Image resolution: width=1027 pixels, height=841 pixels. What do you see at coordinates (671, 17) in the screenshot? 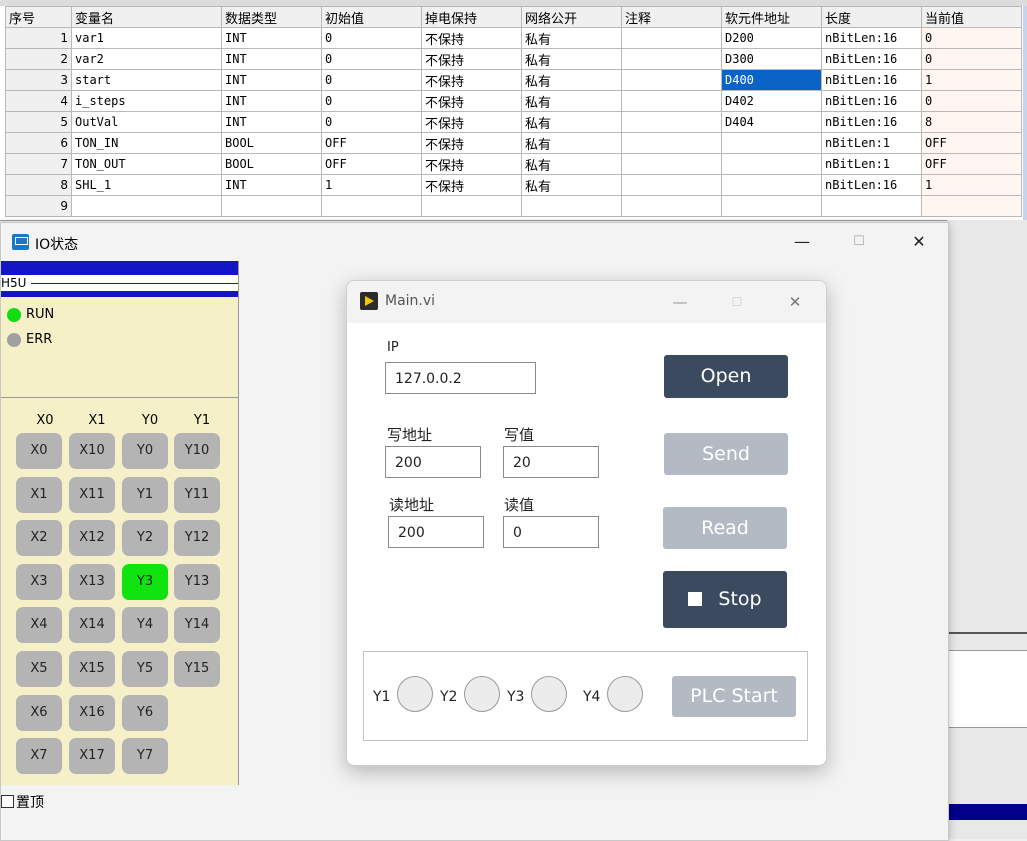
I see `column-header: 注释` at bounding box center [671, 17].